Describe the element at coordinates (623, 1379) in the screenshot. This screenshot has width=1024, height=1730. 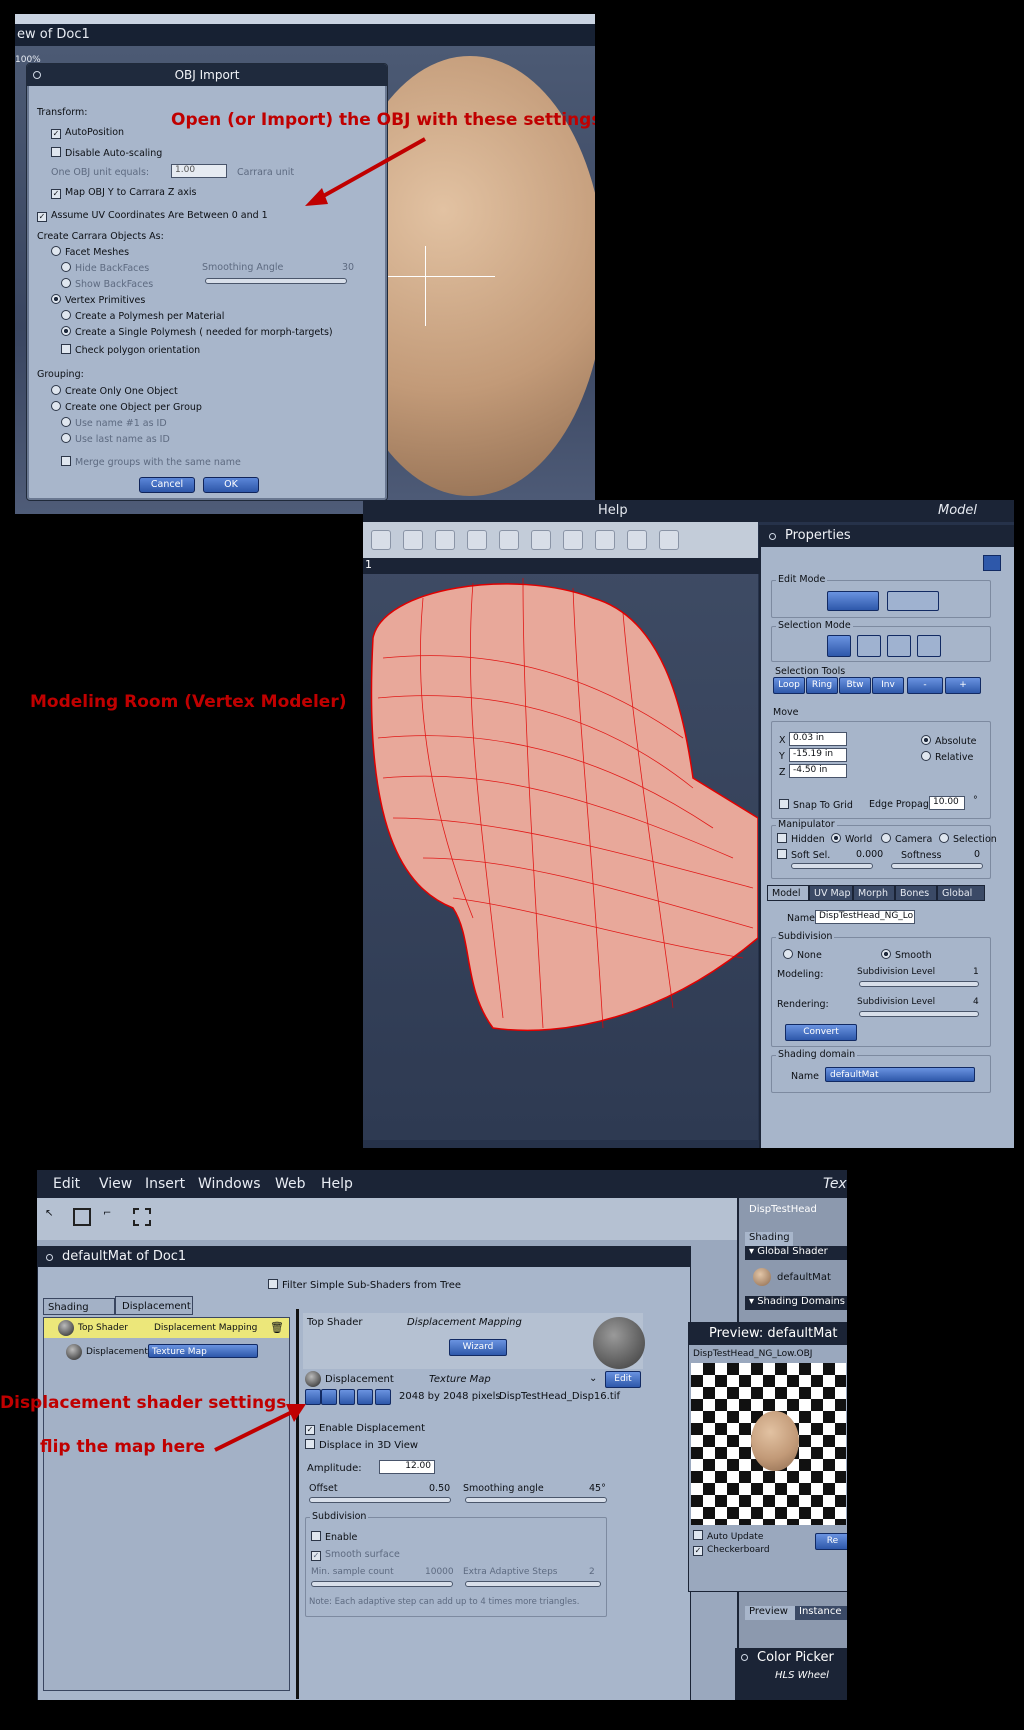
I see `edit-button: Edit` at that location.